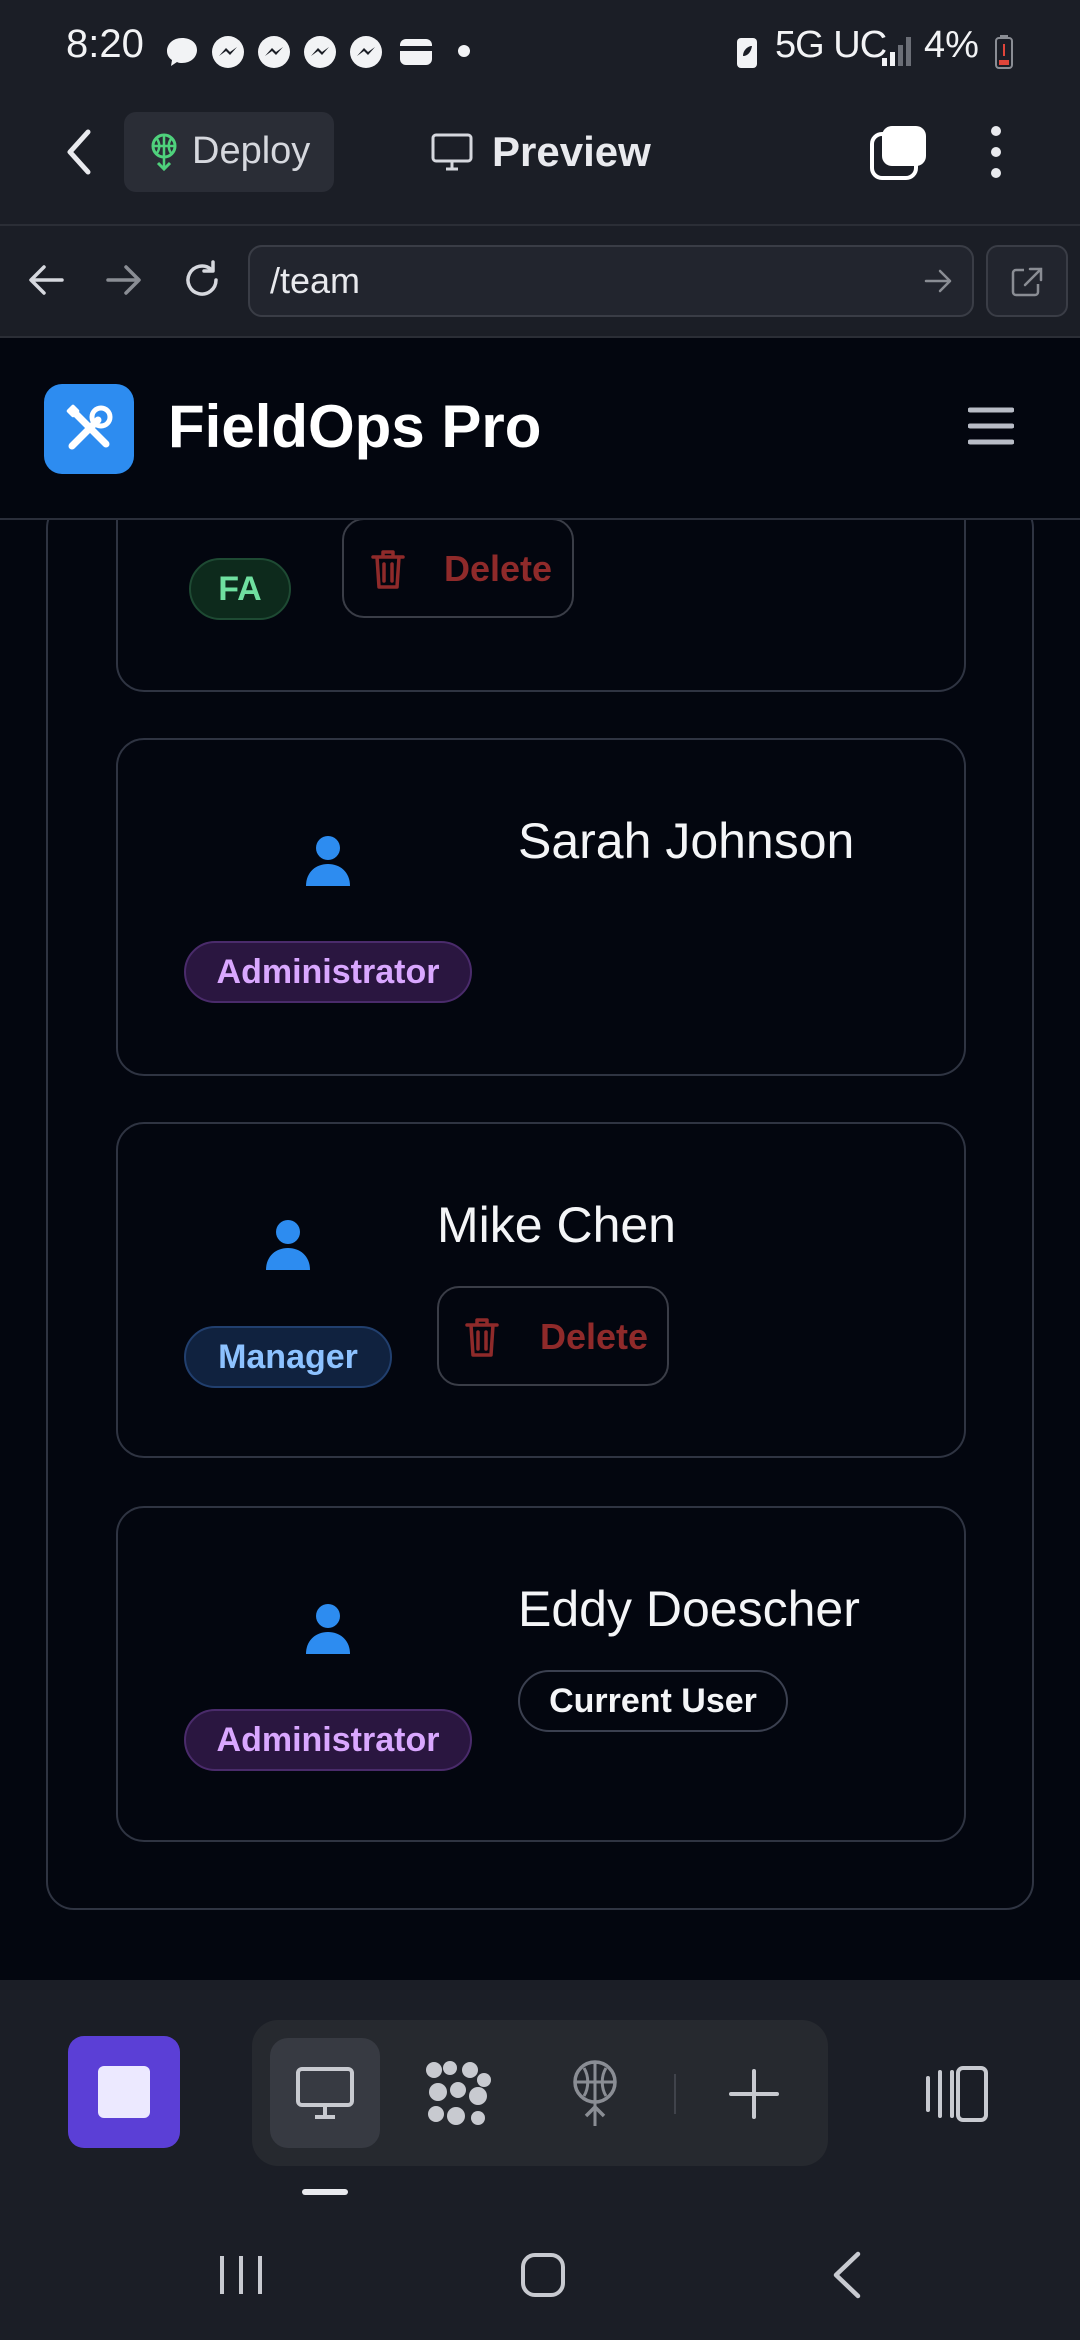 This screenshot has width=1080, height=2340. What do you see at coordinates (831, 45) in the screenshot?
I see `network-label: 5G UC` at bounding box center [831, 45].